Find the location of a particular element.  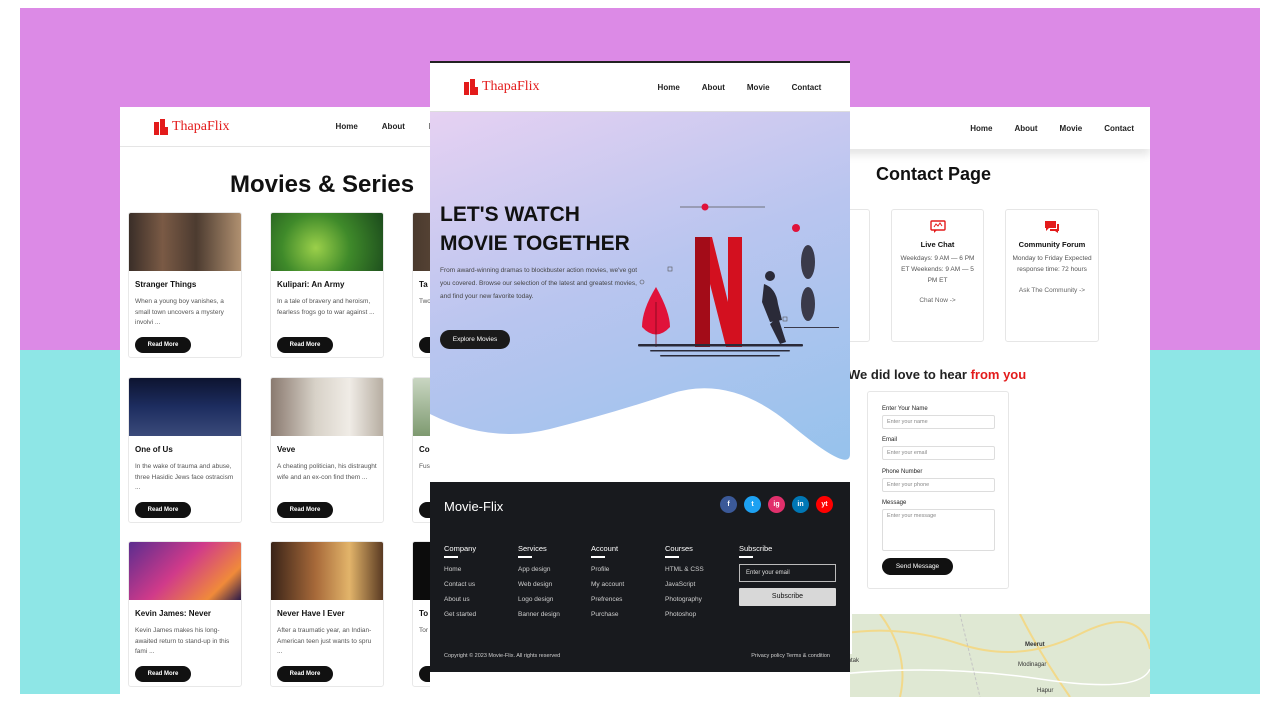

ask-community-link: Ask The Community -> is located at coordinates (1052, 290).